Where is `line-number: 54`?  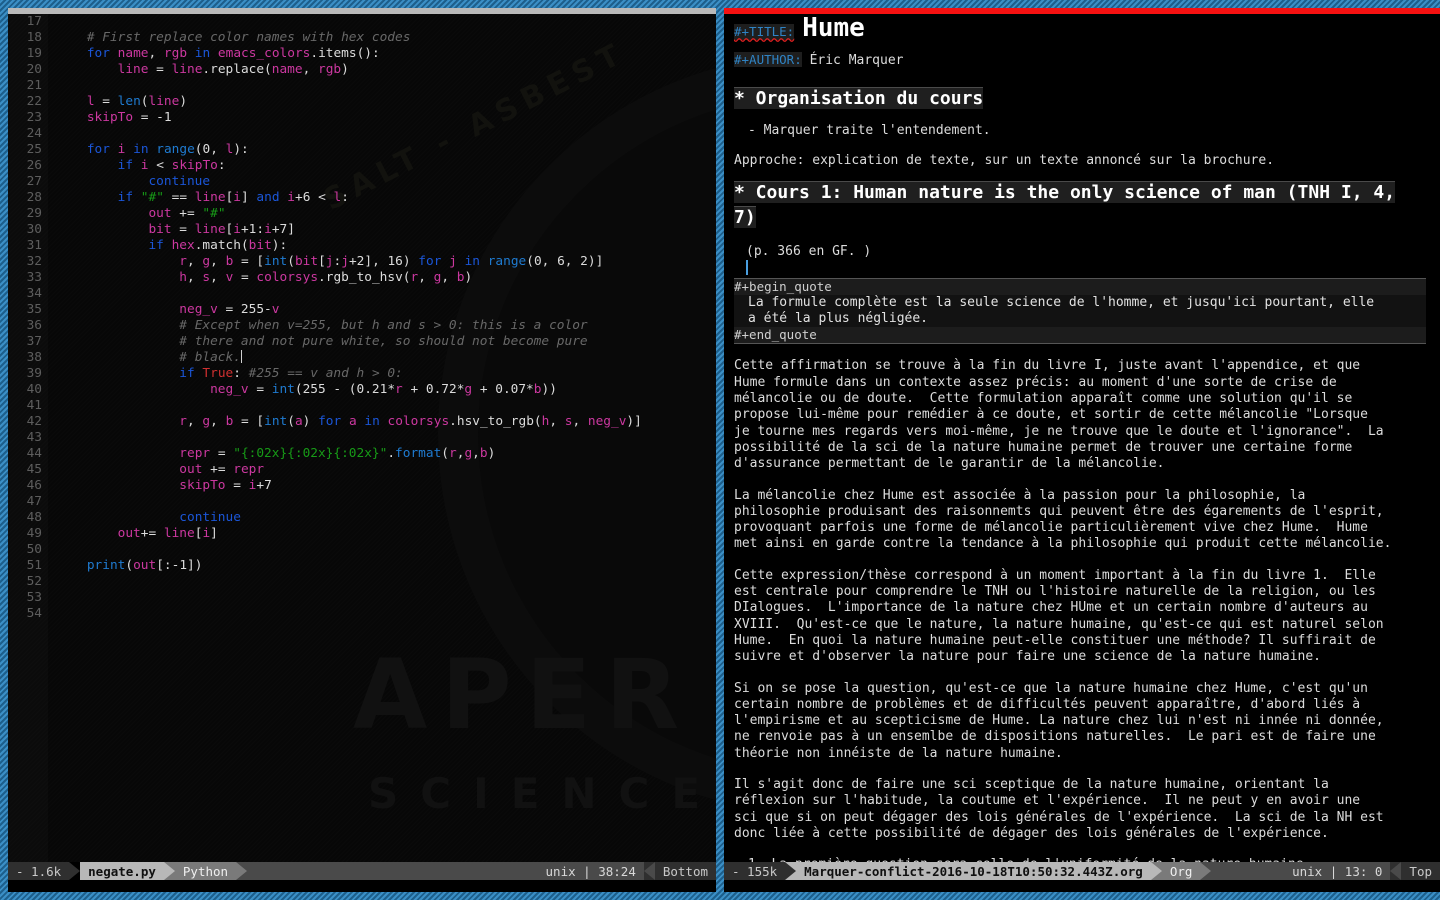
line-number: 54 is located at coordinates (34, 613).